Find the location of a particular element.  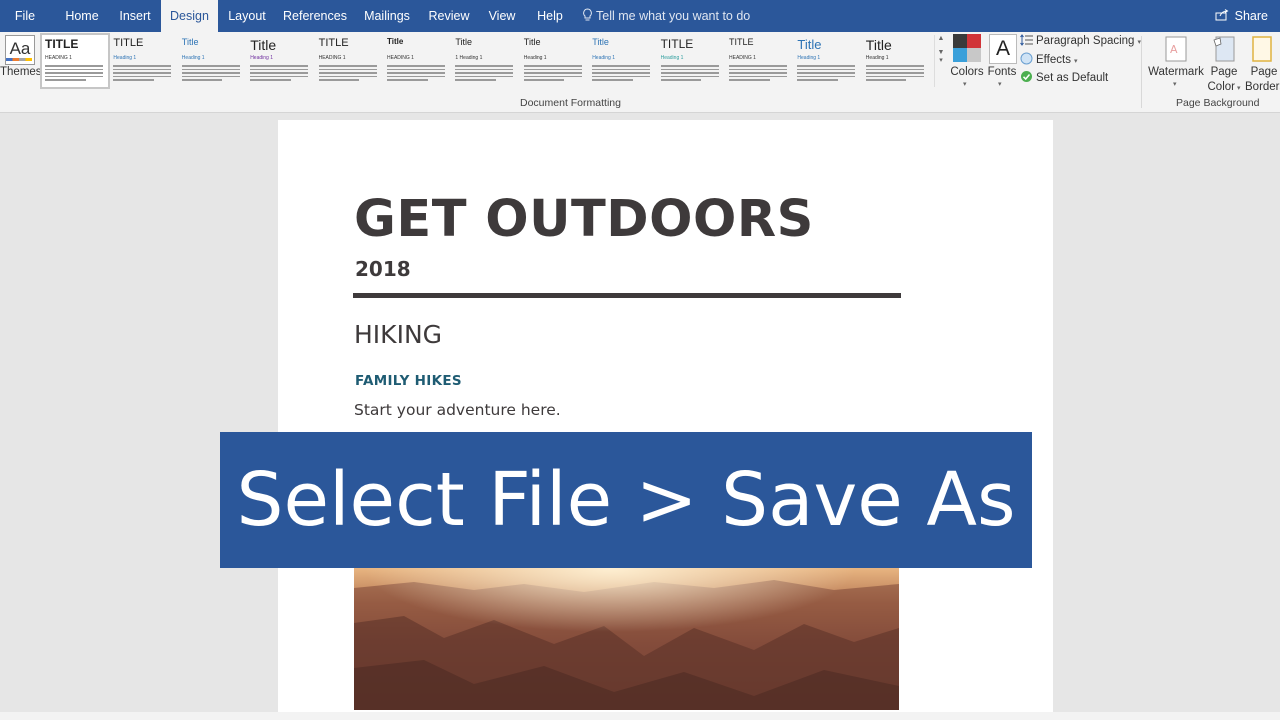

tab-references: References is located at coordinates (315, 16).